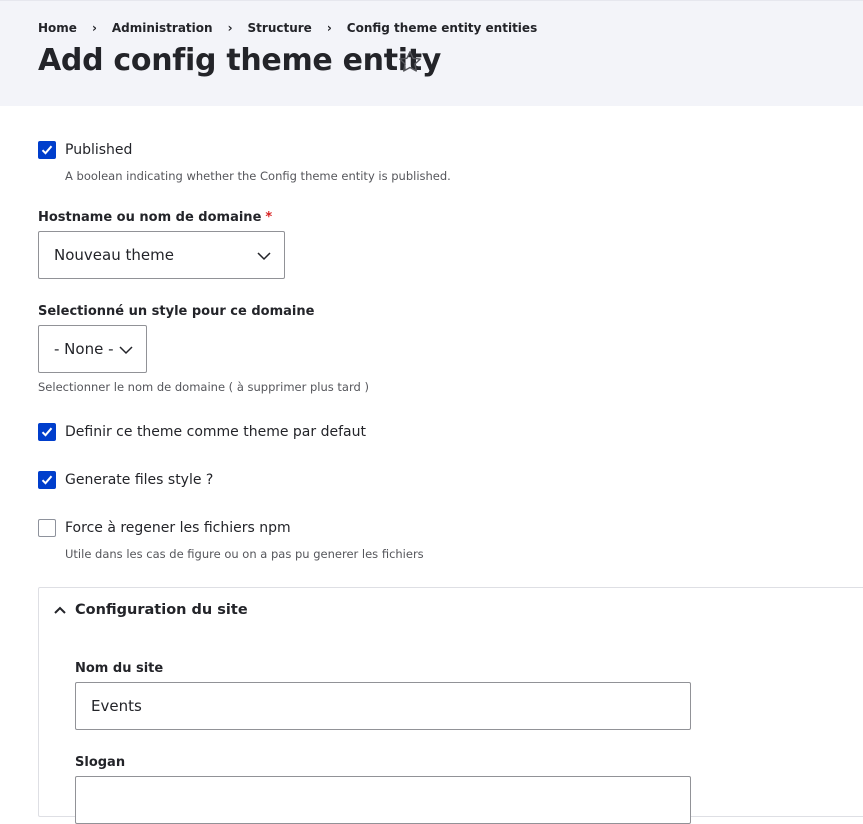 The height and width of the screenshot is (824, 863). I want to click on default-theme-checkbox, so click(47, 432).